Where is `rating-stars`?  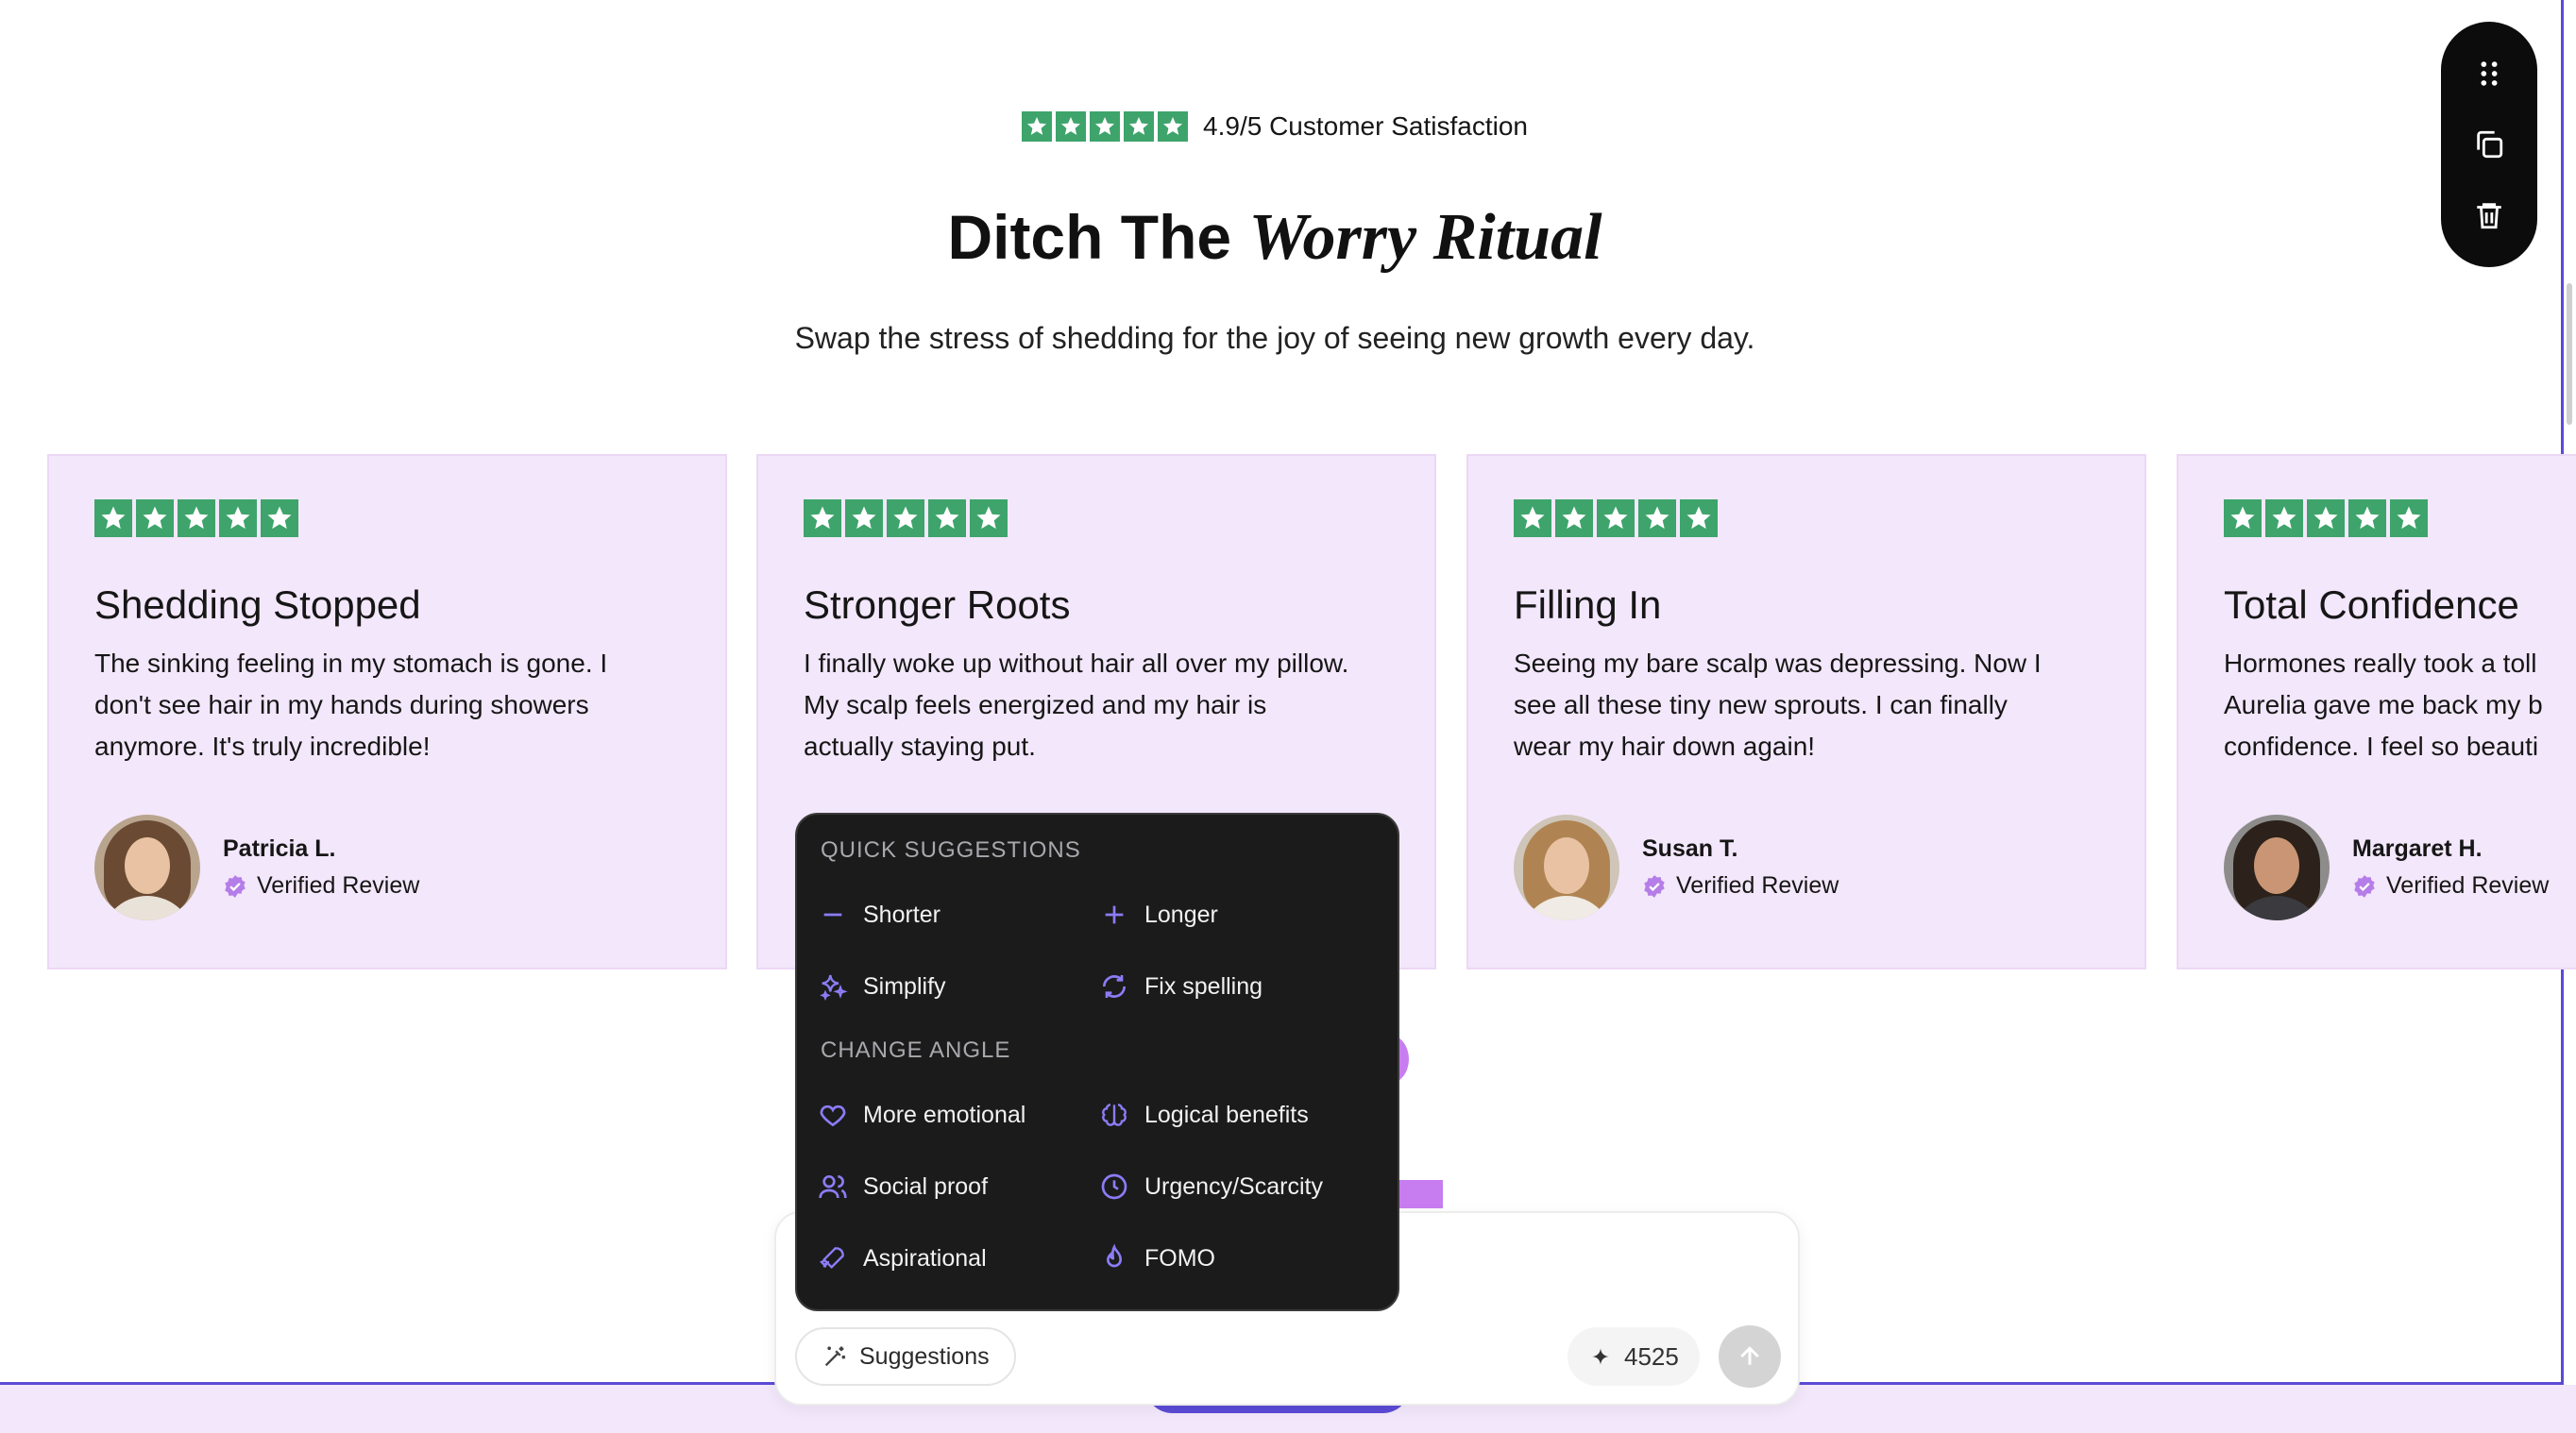 rating-stars is located at coordinates (1105, 126).